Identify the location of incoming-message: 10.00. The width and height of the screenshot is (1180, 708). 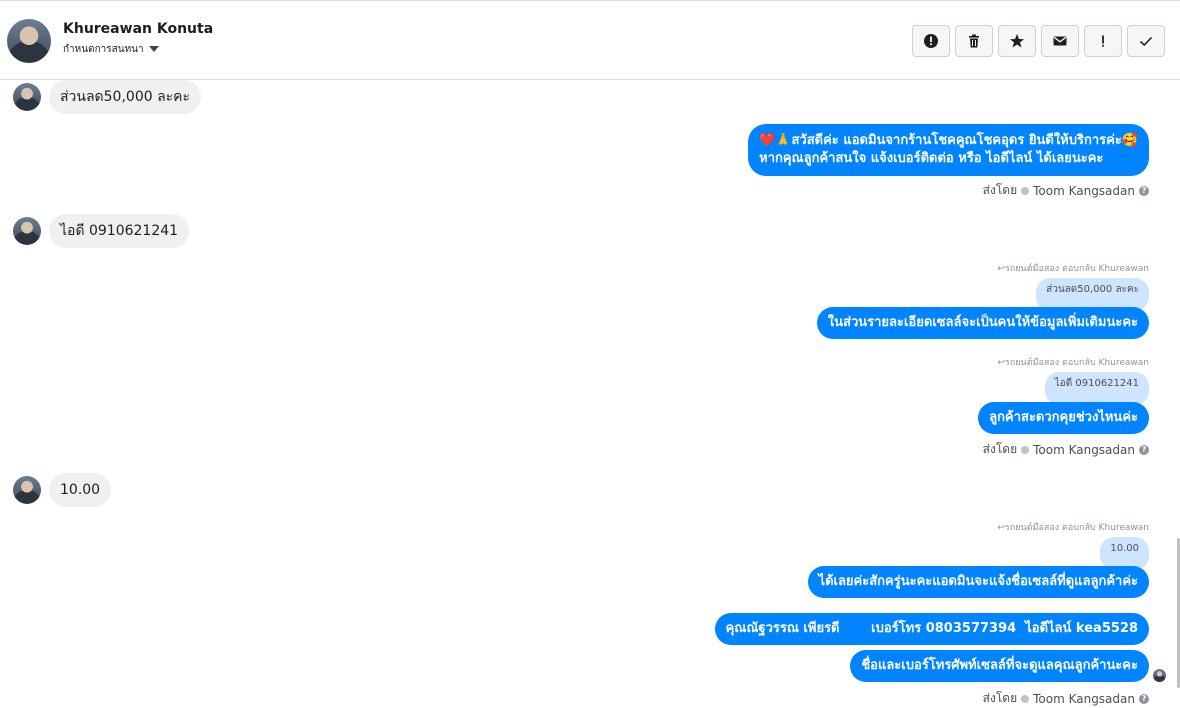
(80, 490).